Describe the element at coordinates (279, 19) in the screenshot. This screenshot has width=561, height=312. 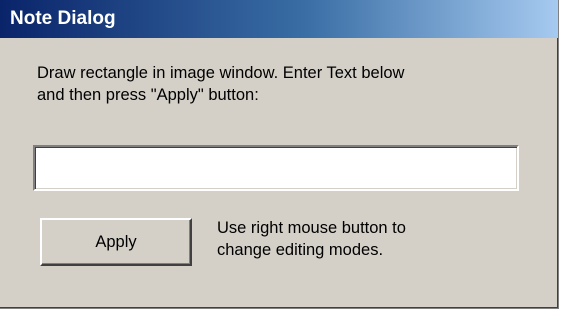
I see `title-bar: Note Dialog` at that location.